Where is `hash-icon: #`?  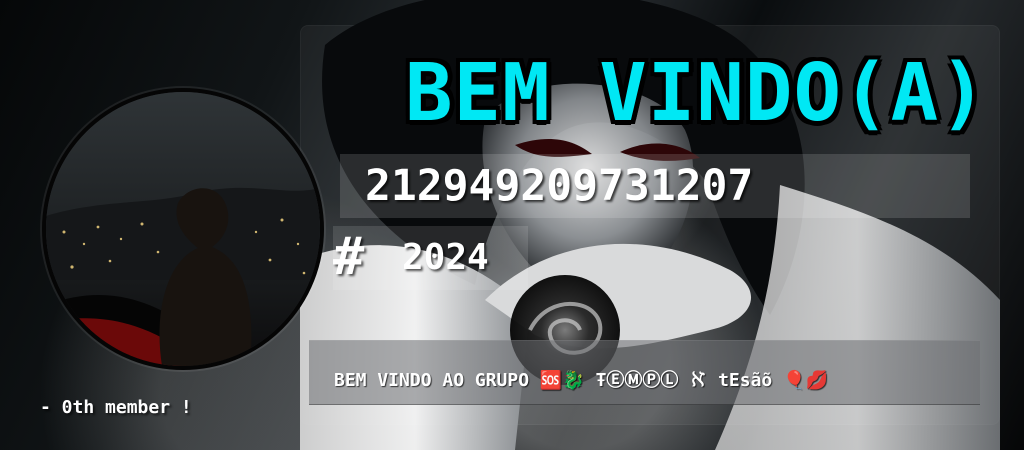 hash-icon: # is located at coordinates (349, 257).